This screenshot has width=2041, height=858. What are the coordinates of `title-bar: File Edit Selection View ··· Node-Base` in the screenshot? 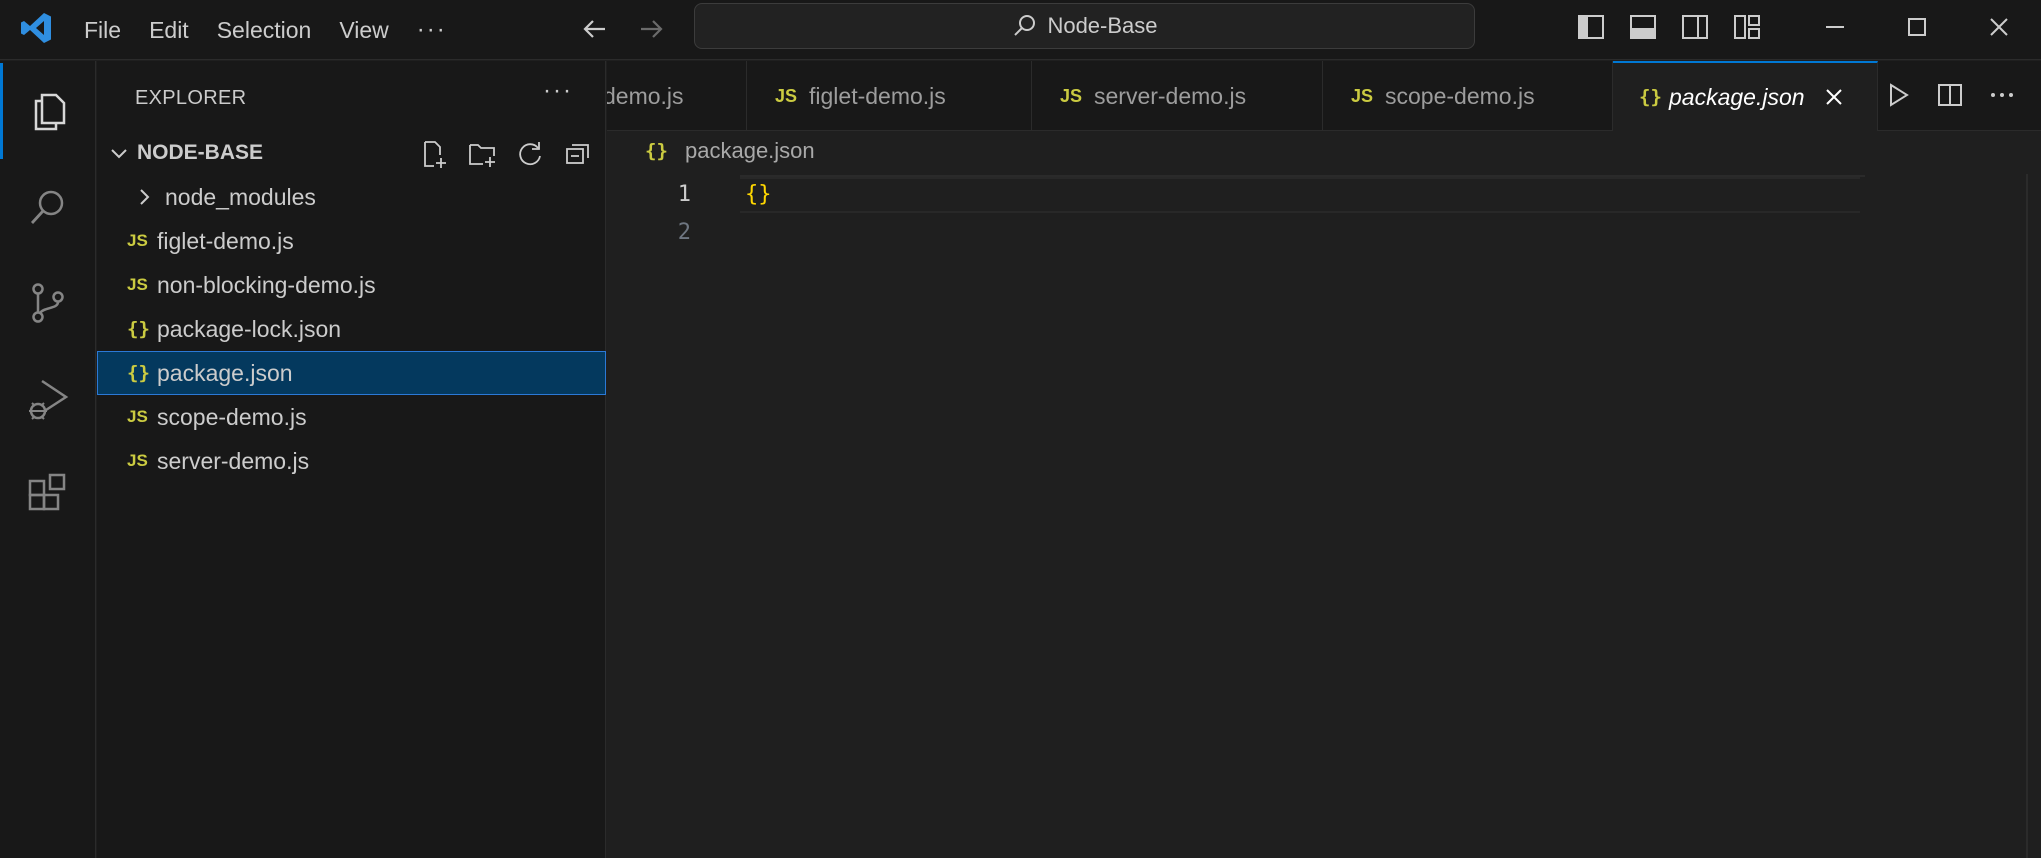 It's located at (1020, 30).